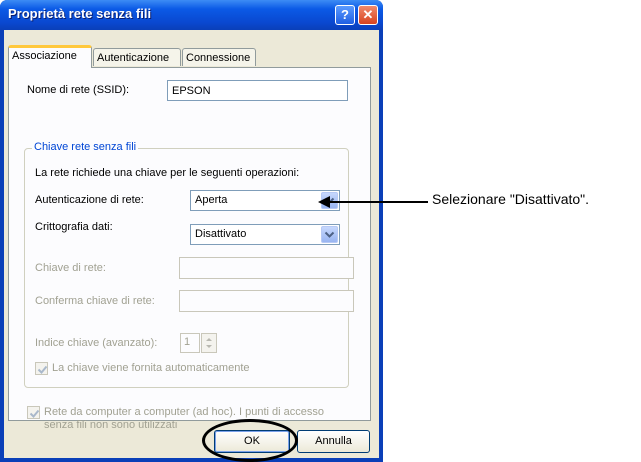  Describe the element at coordinates (211, 200) in the screenshot. I see `auth-select-value: Aperta` at that location.